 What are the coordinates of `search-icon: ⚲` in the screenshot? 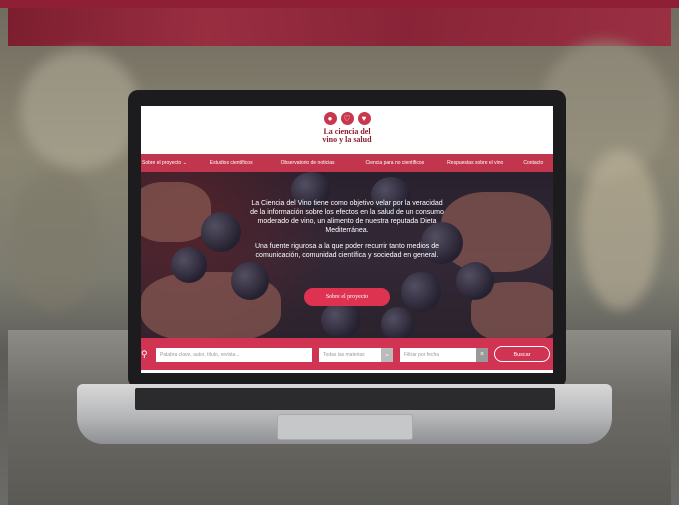 It's located at (144, 354).